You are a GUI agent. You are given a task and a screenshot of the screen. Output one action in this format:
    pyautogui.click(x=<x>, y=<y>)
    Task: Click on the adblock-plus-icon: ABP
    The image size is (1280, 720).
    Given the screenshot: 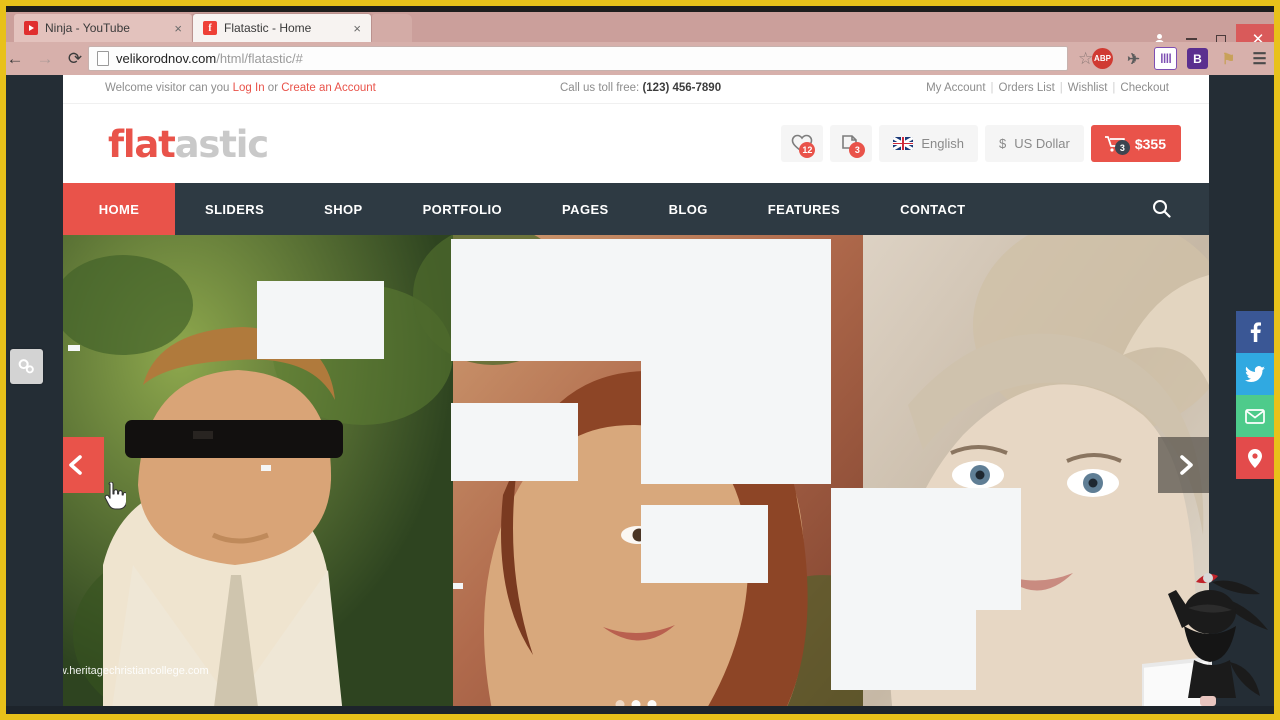 What is the action you would take?
    pyautogui.click(x=1102, y=58)
    